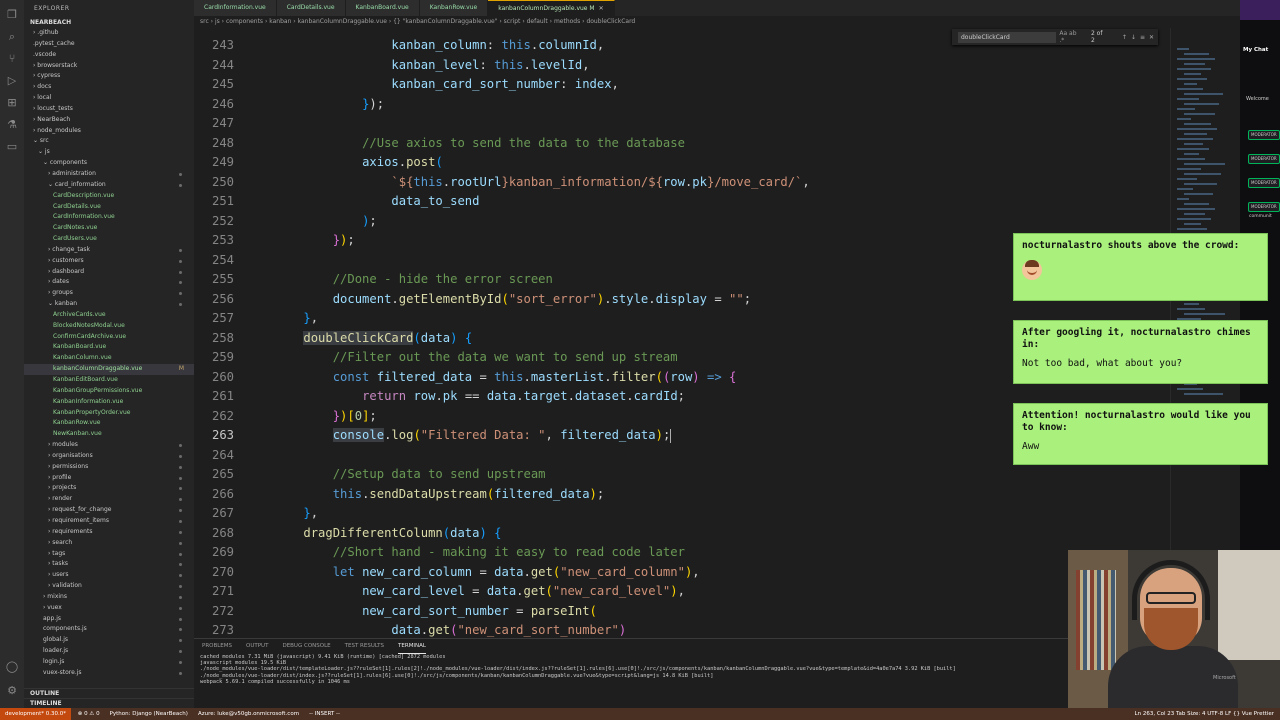 This screenshot has width=1280, height=720. Describe the element at coordinates (109, 174) in the screenshot. I see `folder-item: › administration` at that location.